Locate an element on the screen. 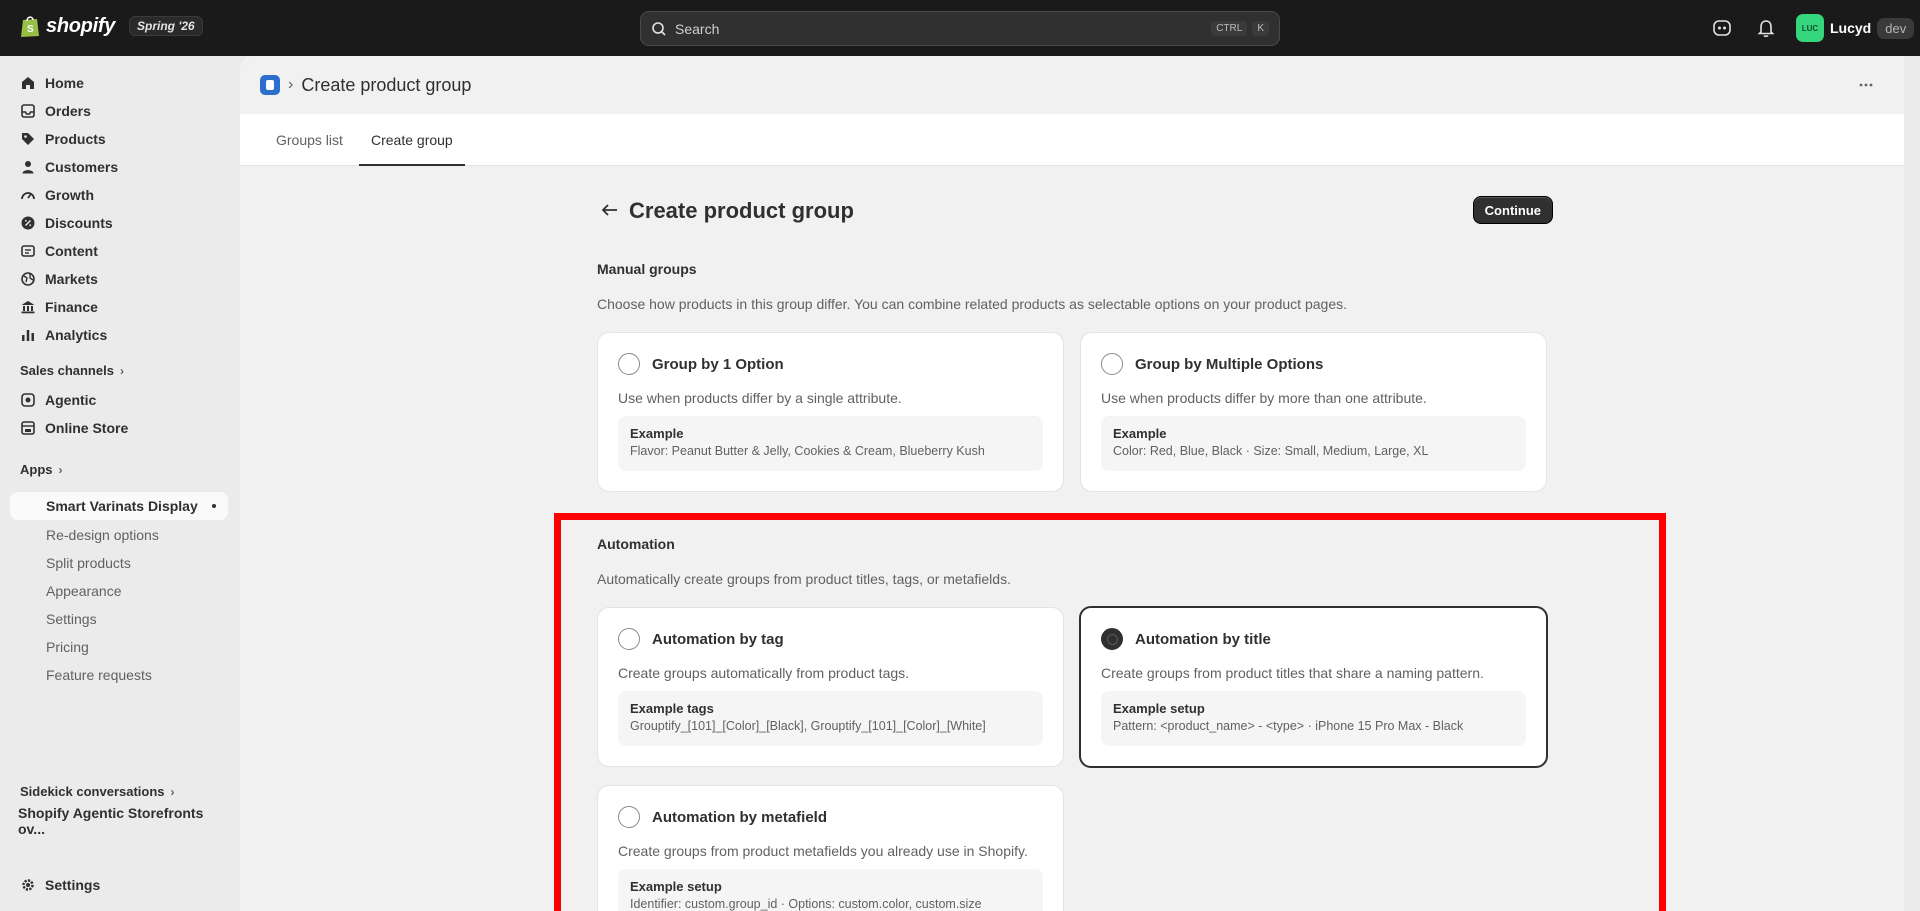 This screenshot has height=911, width=1920. app-header: › Create product group is located at coordinates (1072, 85).